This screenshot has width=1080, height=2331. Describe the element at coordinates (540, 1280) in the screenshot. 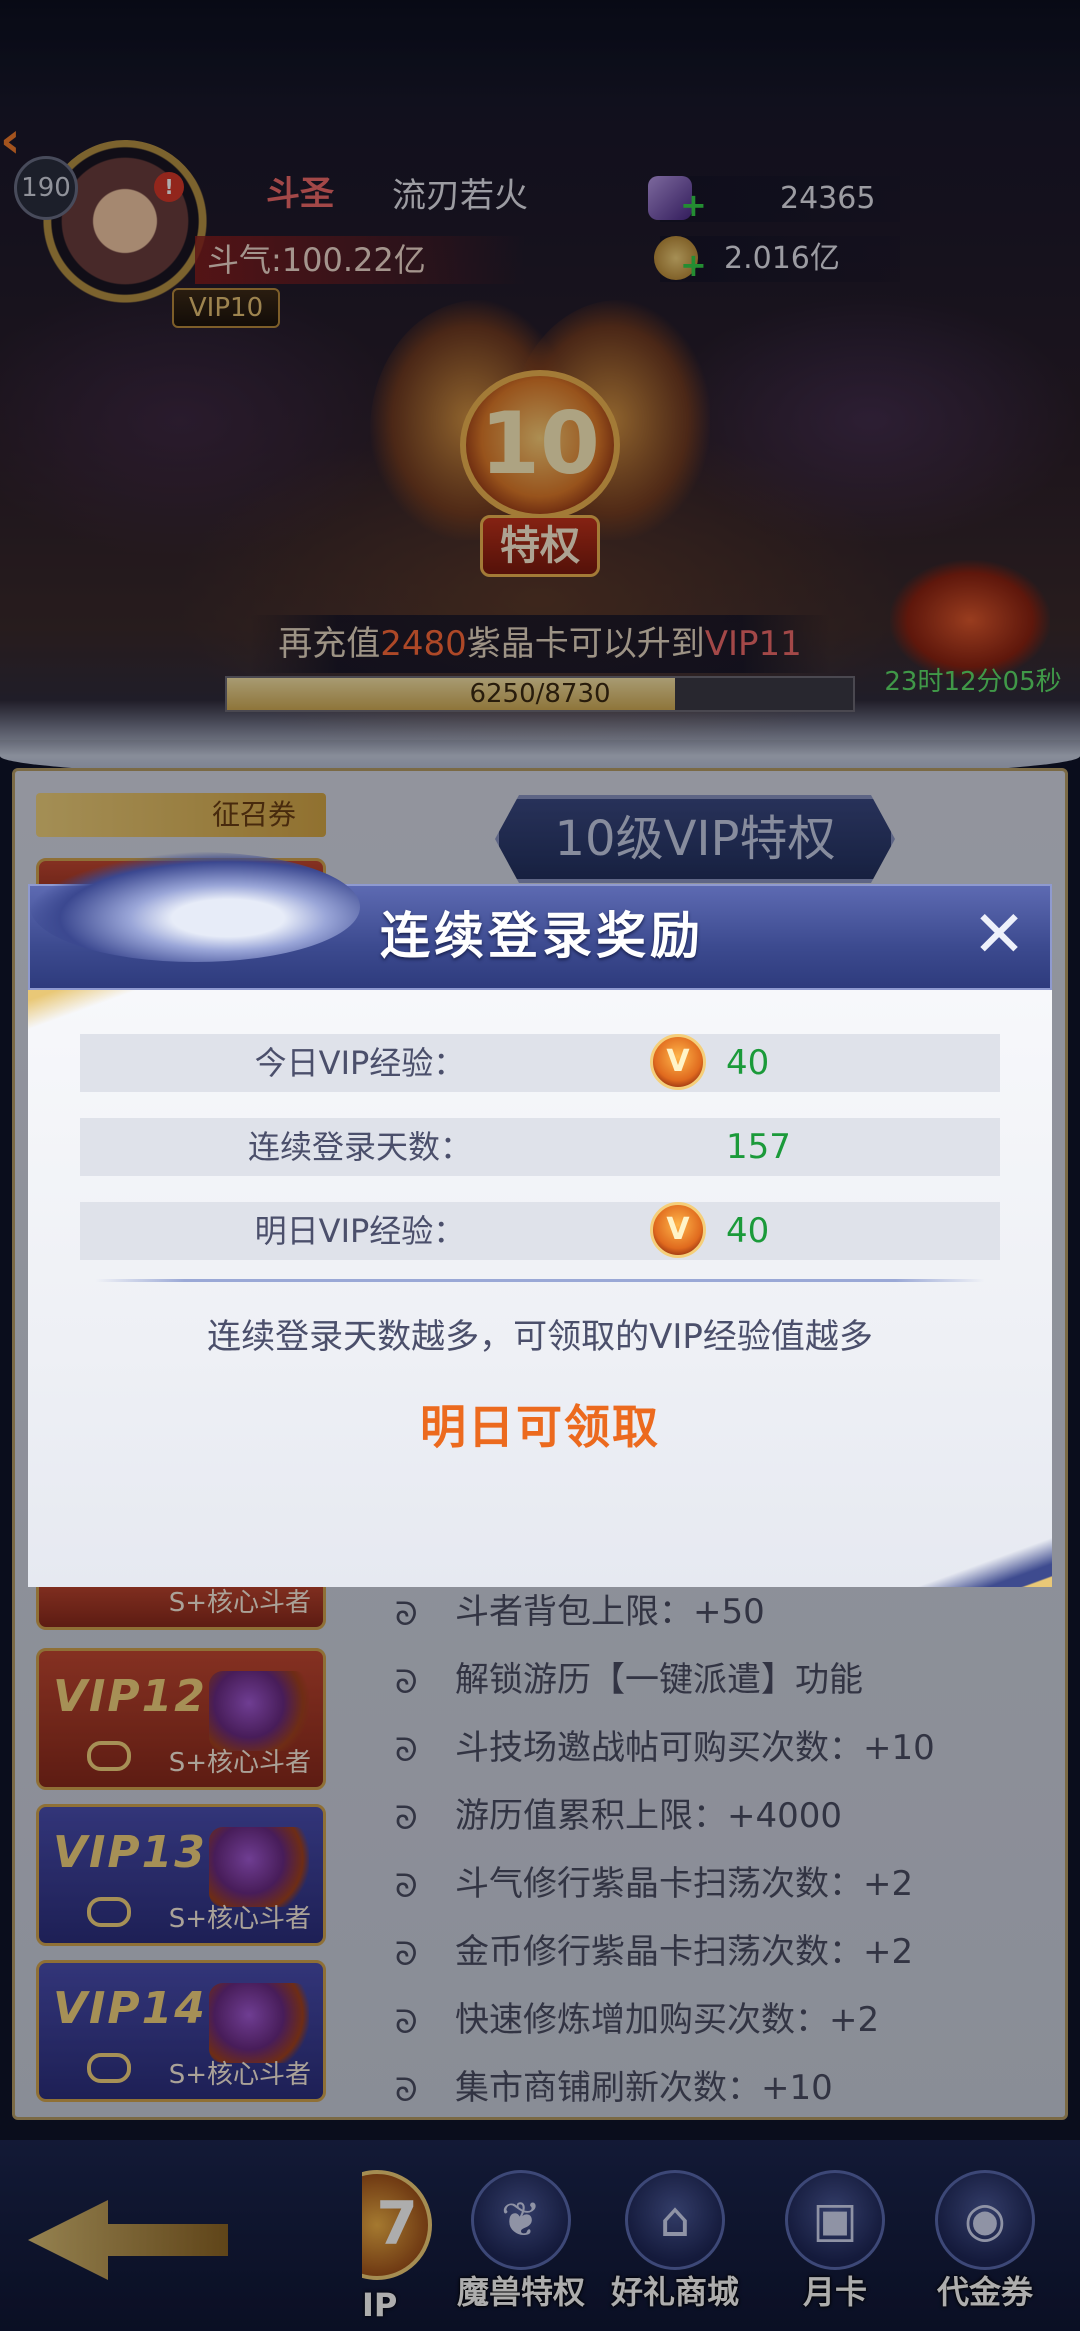

I see `modal-divider` at that location.